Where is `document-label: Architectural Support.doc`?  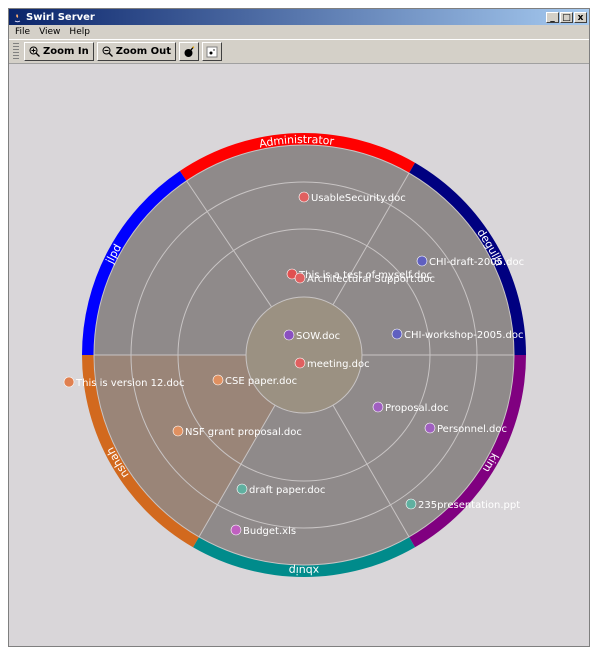 document-label: Architectural Support.doc is located at coordinates (371, 279).